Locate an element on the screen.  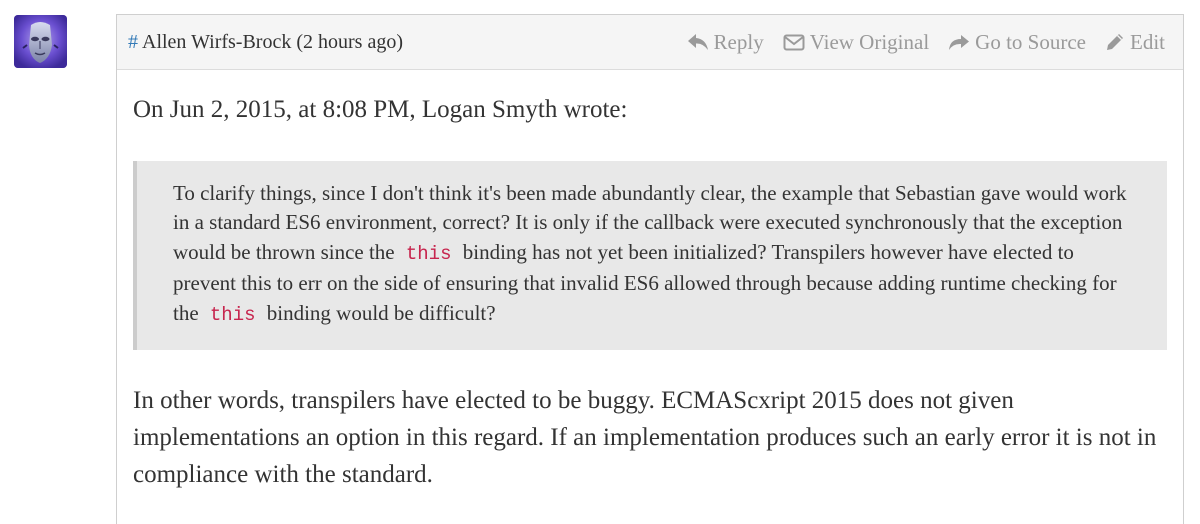
reply-arrow-icon is located at coordinates (697, 42).